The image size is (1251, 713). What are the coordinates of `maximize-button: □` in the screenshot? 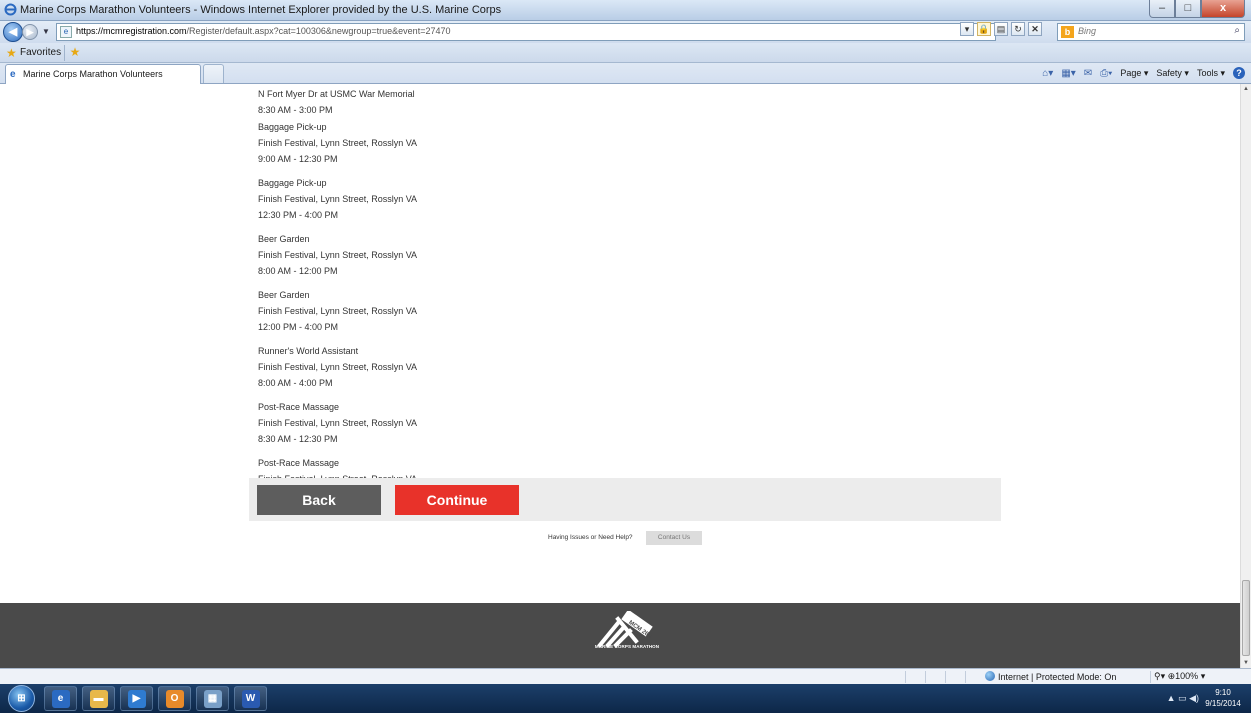 It's located at (1188, 9).